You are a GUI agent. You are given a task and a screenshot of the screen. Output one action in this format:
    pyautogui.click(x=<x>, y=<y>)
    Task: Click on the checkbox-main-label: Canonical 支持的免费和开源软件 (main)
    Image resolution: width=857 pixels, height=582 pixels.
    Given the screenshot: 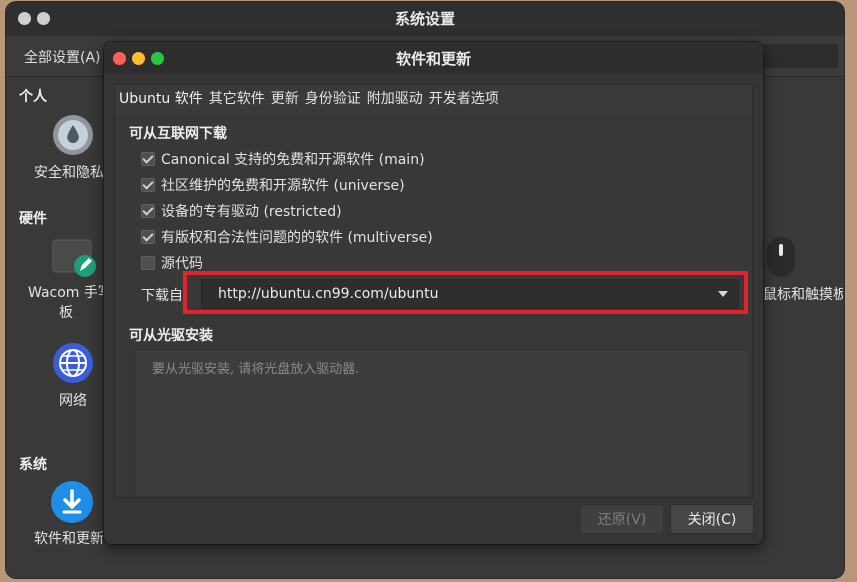 What is the action you would take?
    pyautogui.click(x=293, y=160)
    